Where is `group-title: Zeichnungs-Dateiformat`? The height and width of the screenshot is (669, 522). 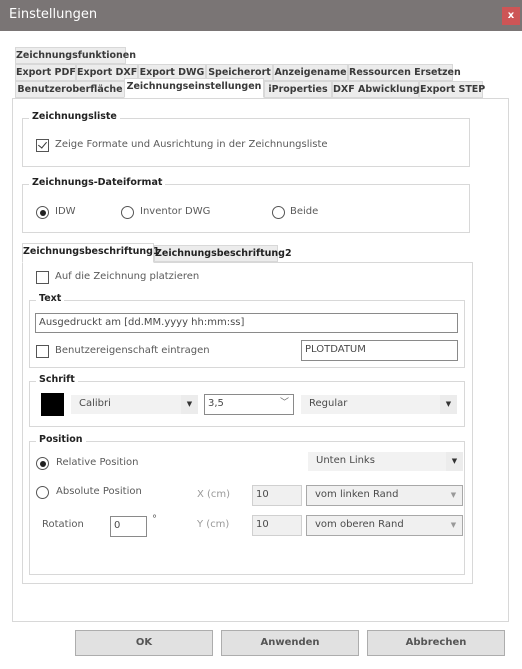 group-title: Zeichnungs-Dateiformat is located at coordinates (97, 182).